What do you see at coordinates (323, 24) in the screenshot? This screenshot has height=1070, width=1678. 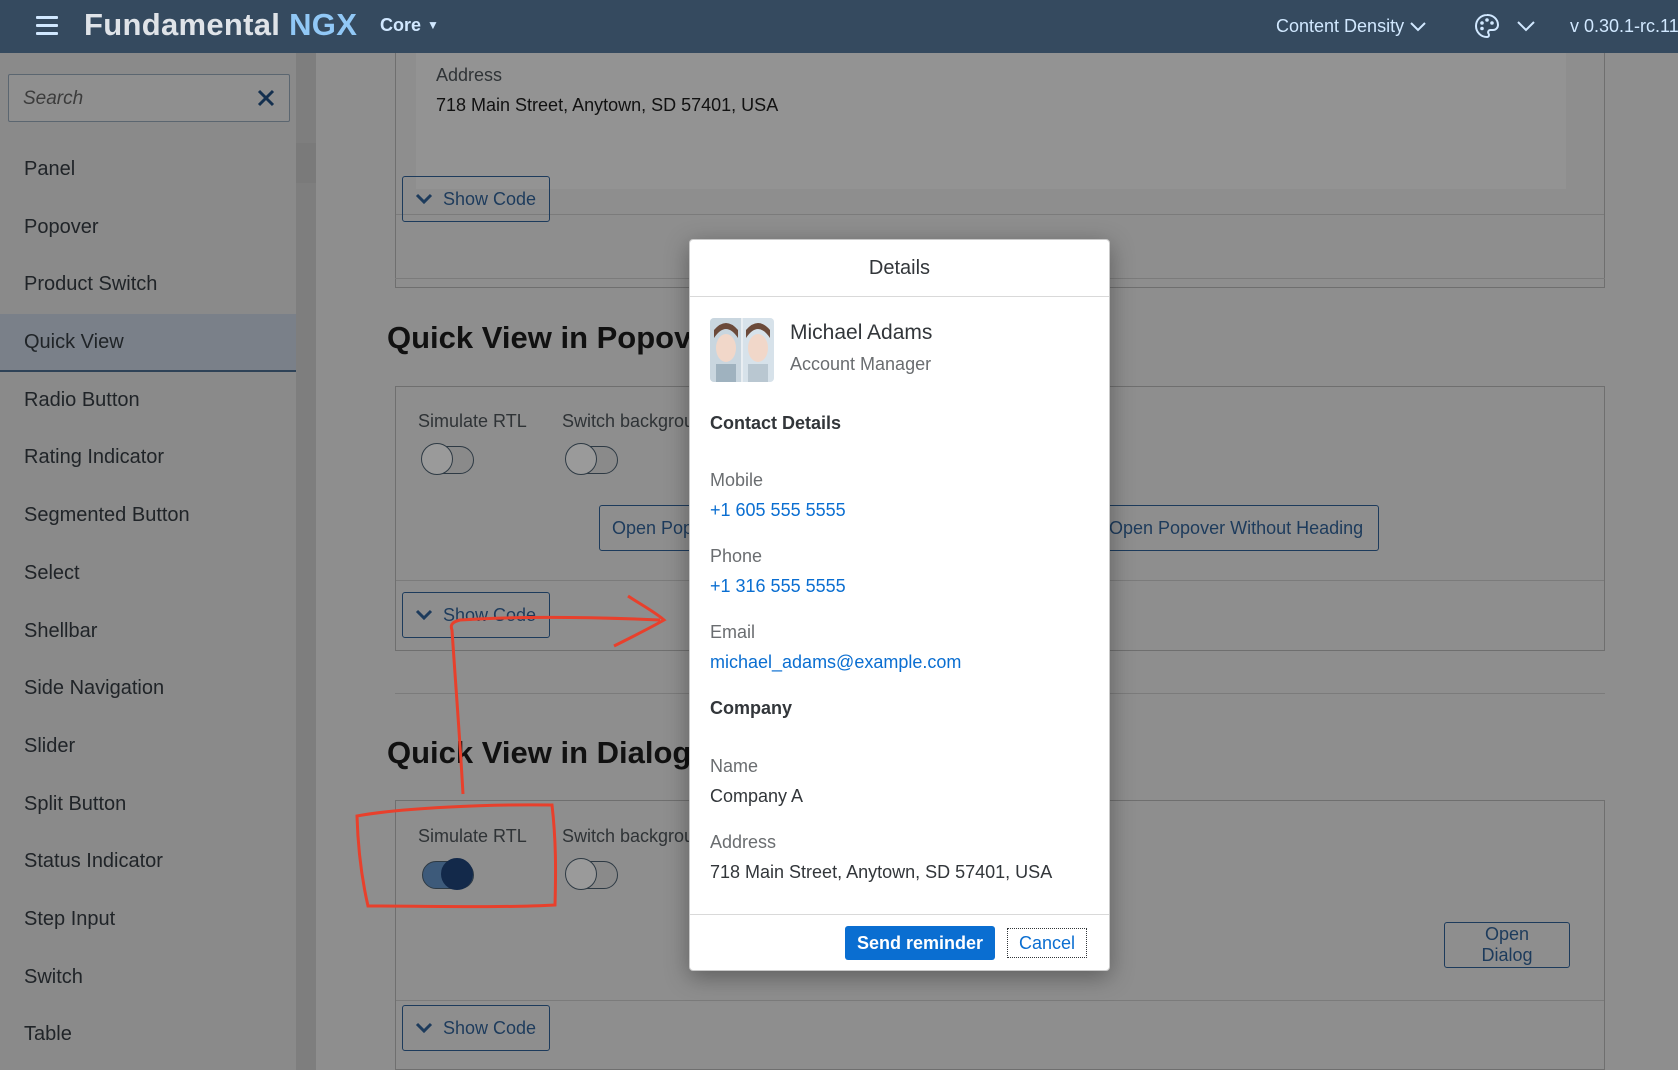 I see `brand-accent: NGX` at bounding box center [323, 24].